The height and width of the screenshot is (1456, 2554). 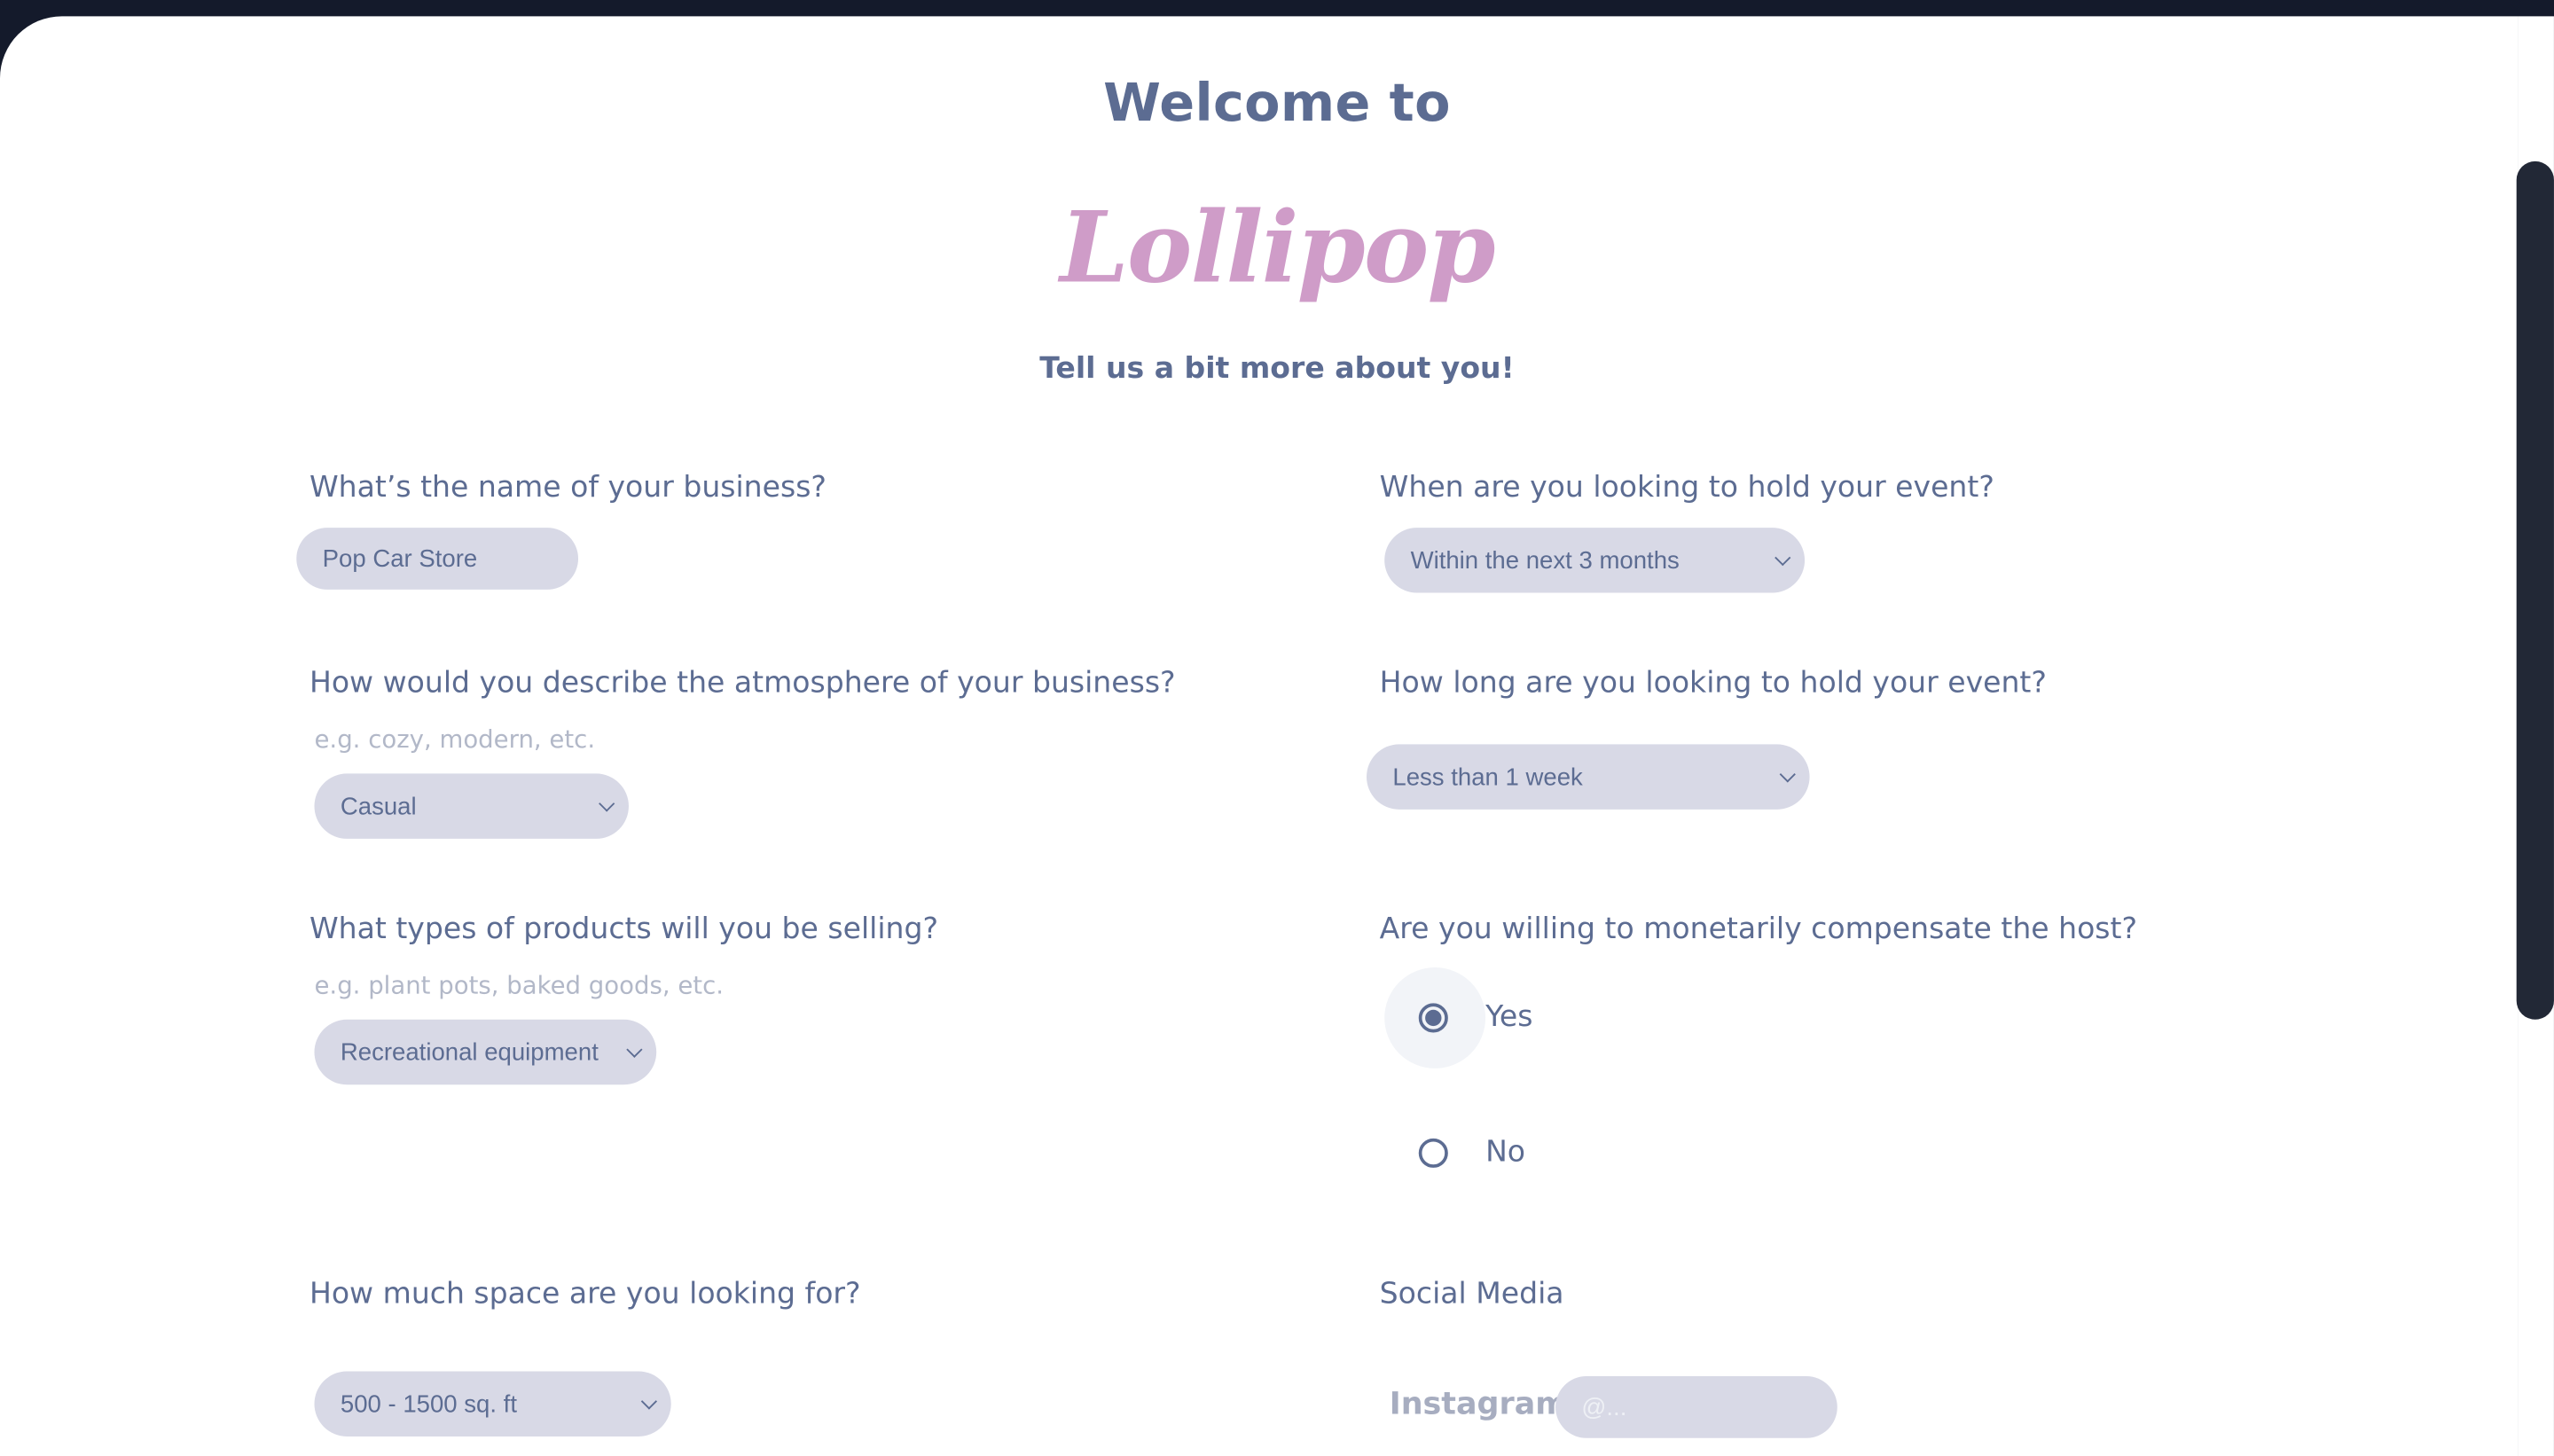 I want to click on lollipop-logo: Lollipop, so click(x=1277, y=249).